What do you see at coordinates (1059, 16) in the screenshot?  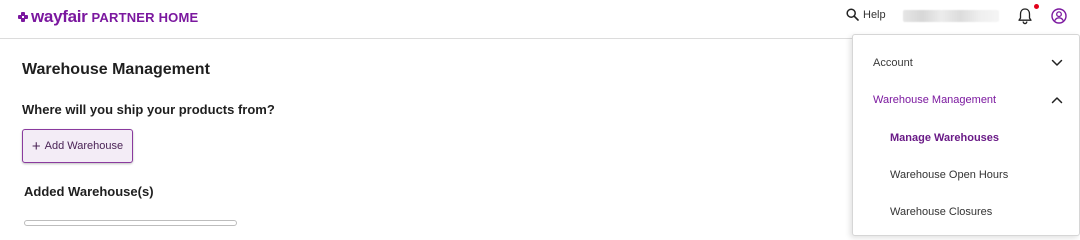 I see `account-circle-icon` at bounding box center [1059, 16].